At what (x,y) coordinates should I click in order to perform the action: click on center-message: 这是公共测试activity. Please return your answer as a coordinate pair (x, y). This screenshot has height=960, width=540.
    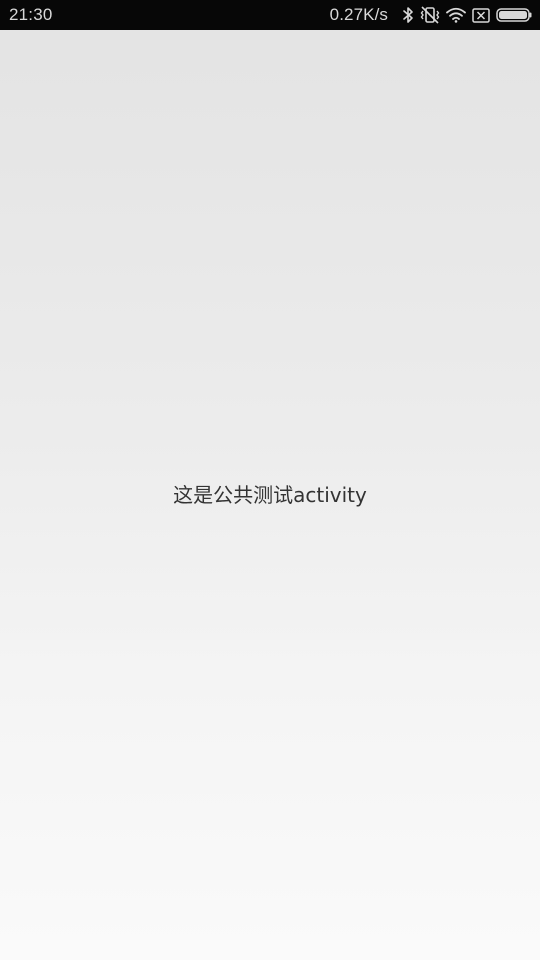
    Looking at the image, I should click on (270, 495).